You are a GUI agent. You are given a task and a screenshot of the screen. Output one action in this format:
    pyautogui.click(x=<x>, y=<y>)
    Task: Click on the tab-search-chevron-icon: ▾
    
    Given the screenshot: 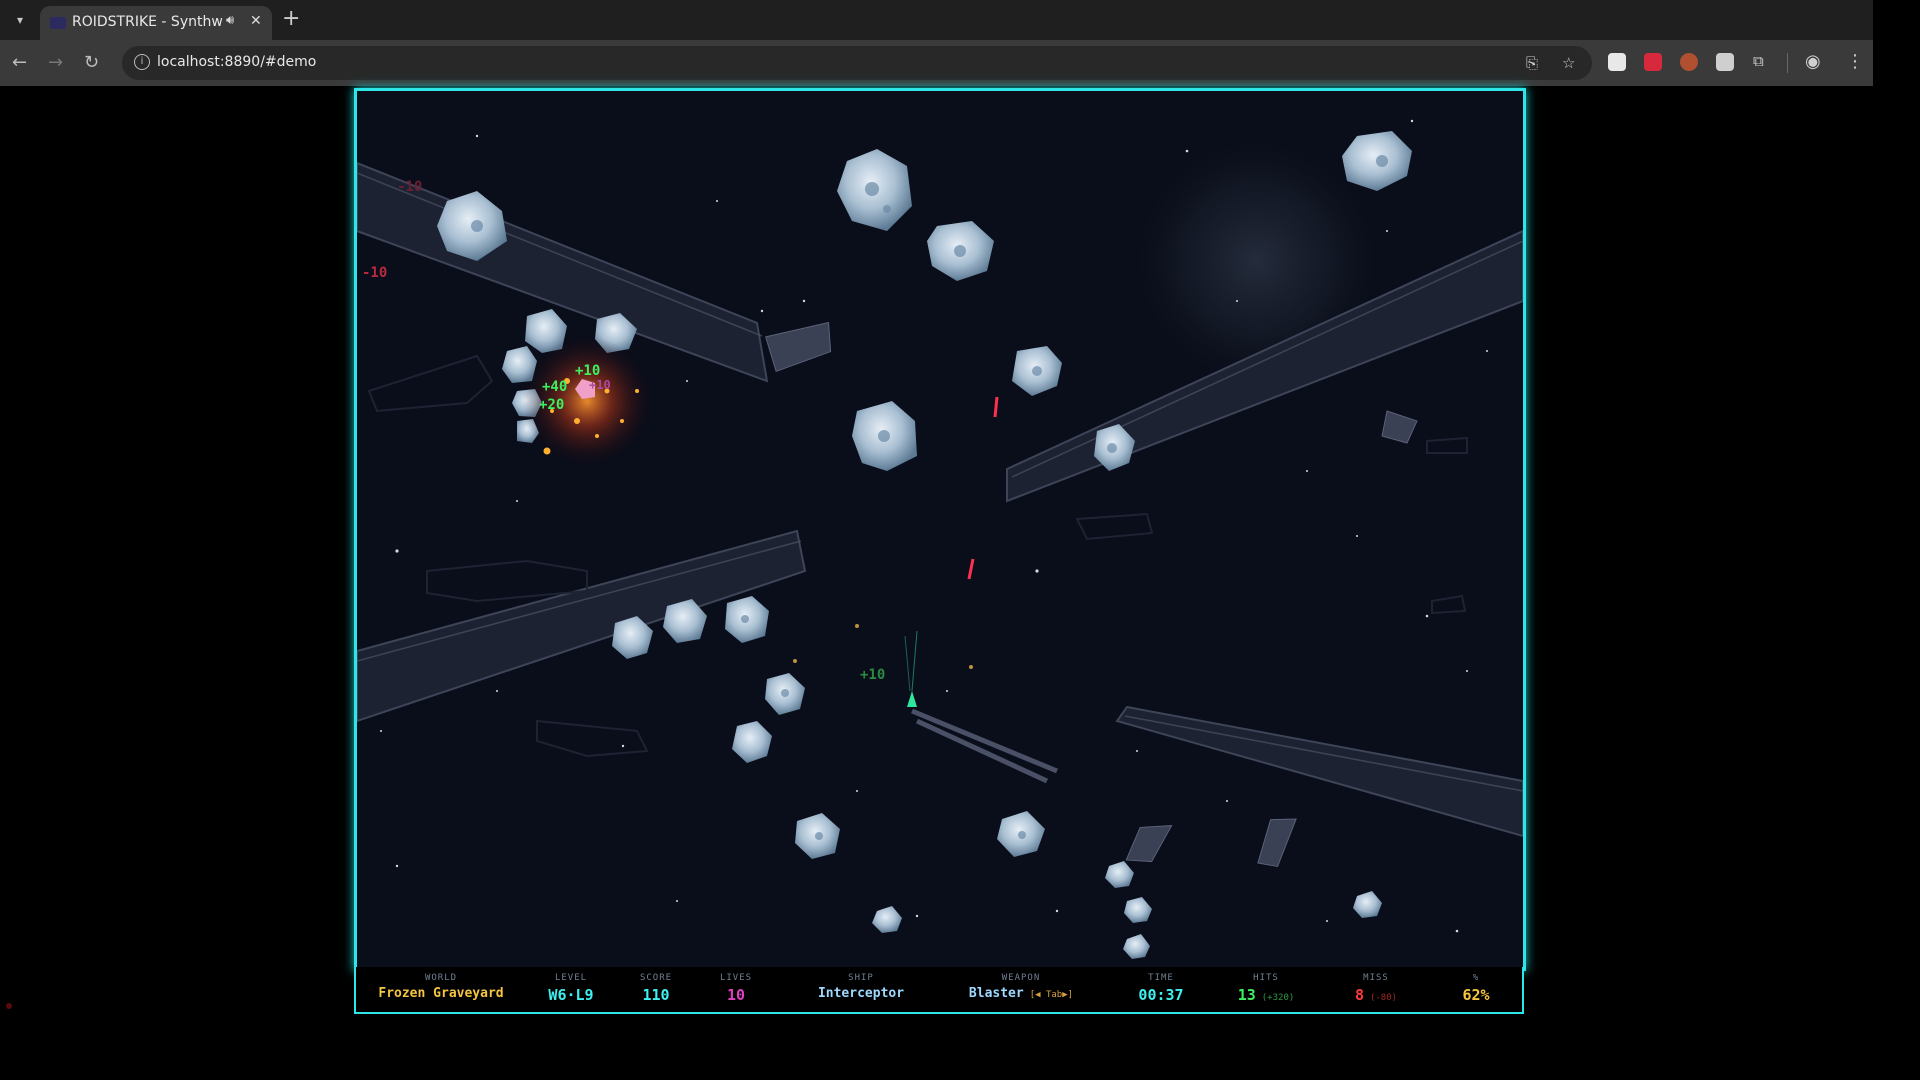 What is the action you would take?
    pyautogui.click(x=20, y=20)
    